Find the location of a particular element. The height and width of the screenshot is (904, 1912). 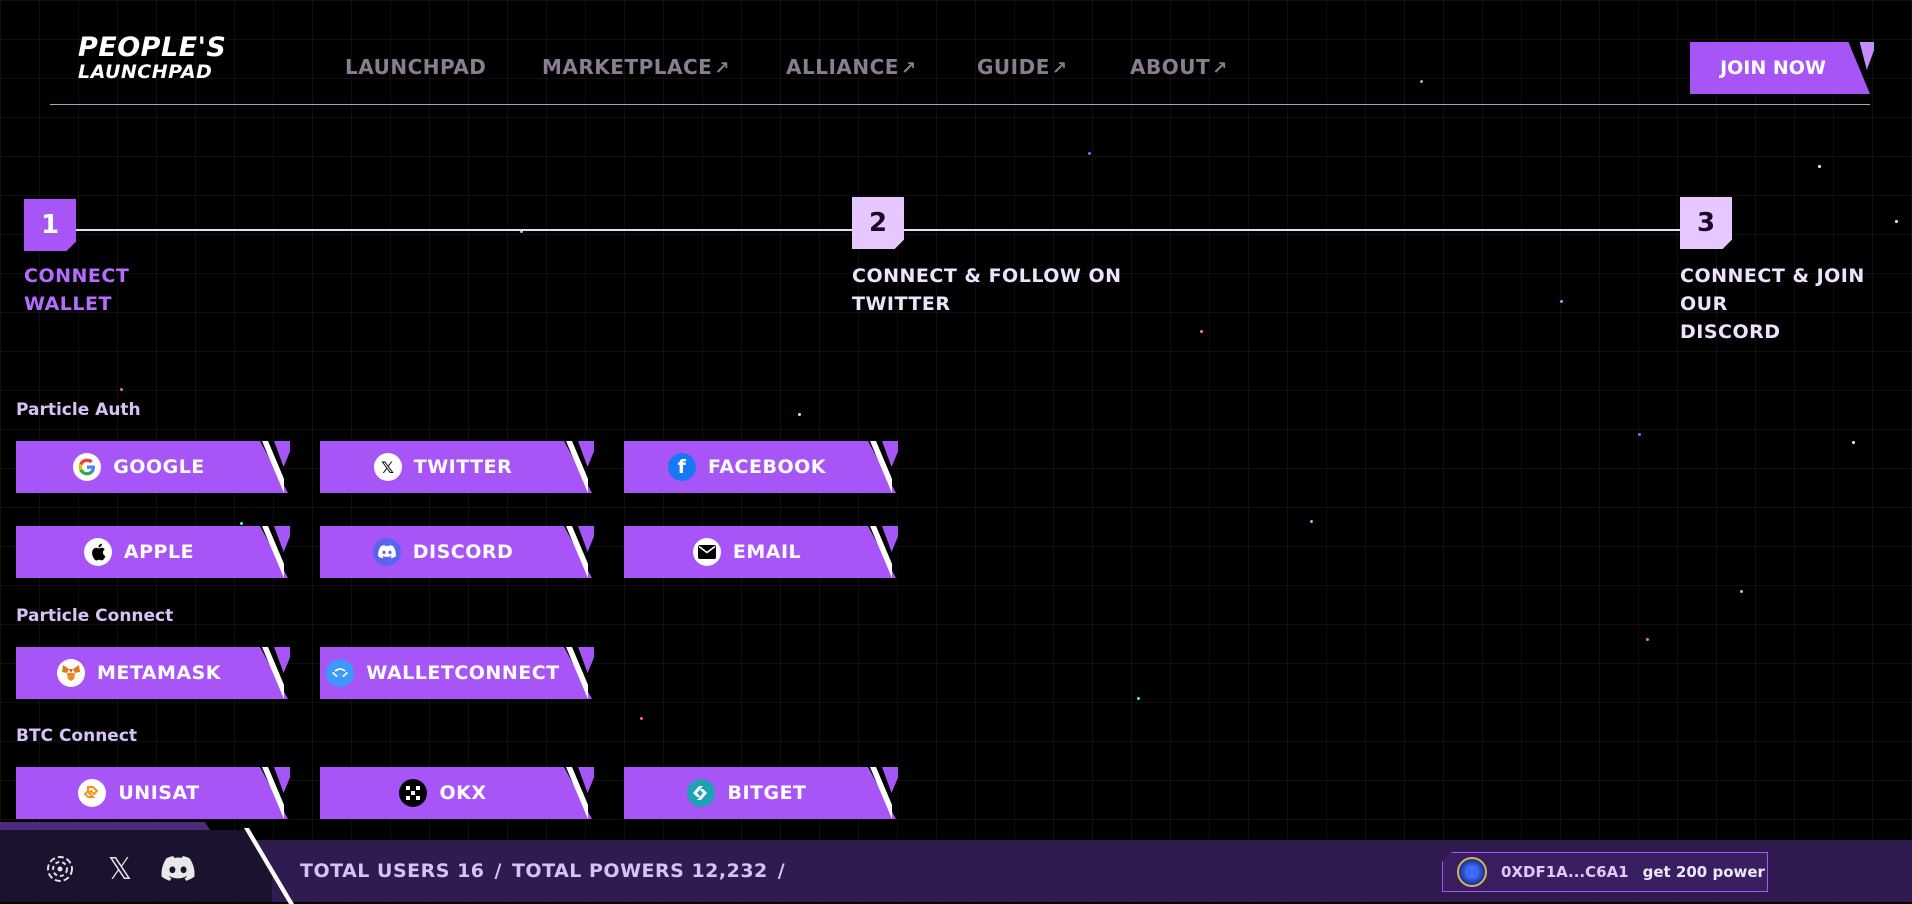

step-3-number: 3 is located at coordinates (1706, 223).